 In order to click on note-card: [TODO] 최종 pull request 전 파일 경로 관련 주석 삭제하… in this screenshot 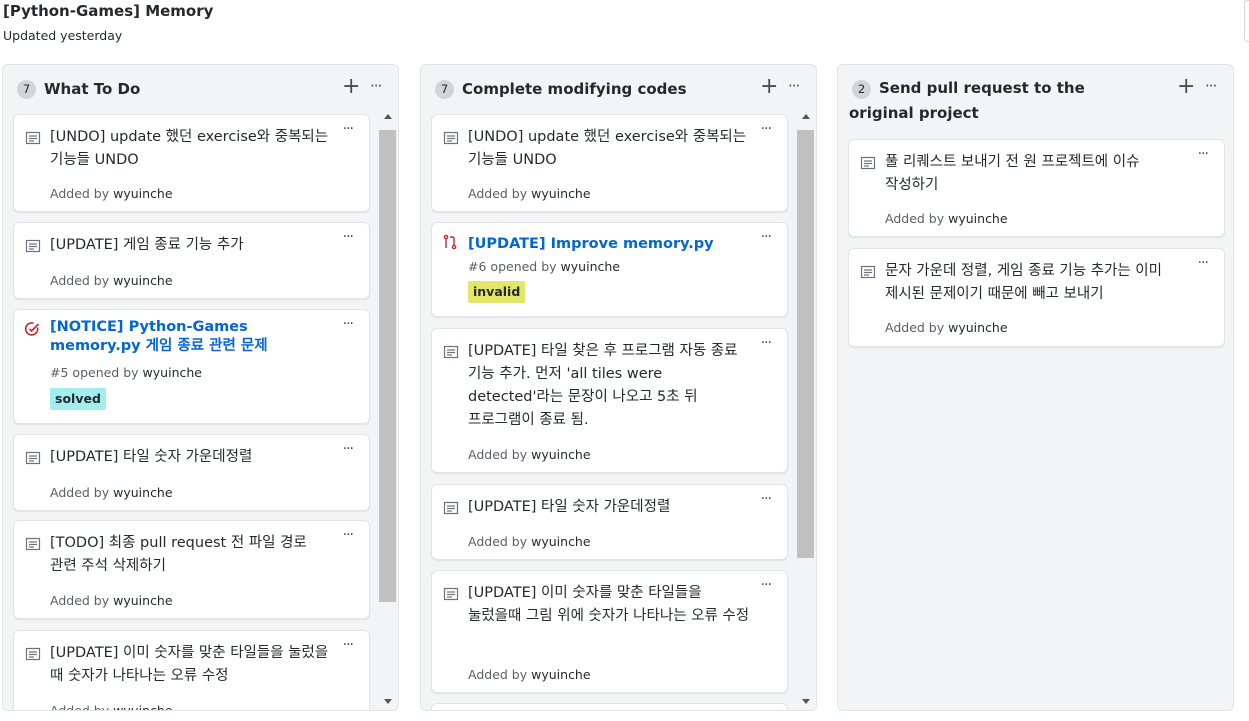, I will do `click(191, 569)`.